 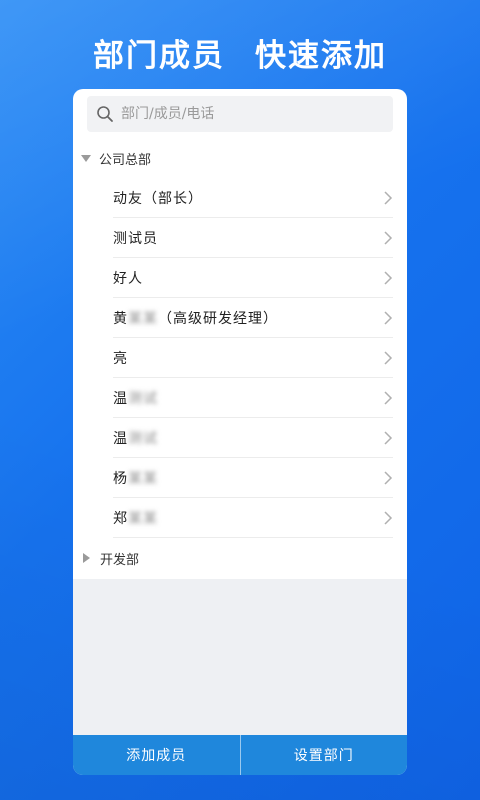 I want to click on member-row: 黄某某（高级研发经理）, so click(x=253, y=318).